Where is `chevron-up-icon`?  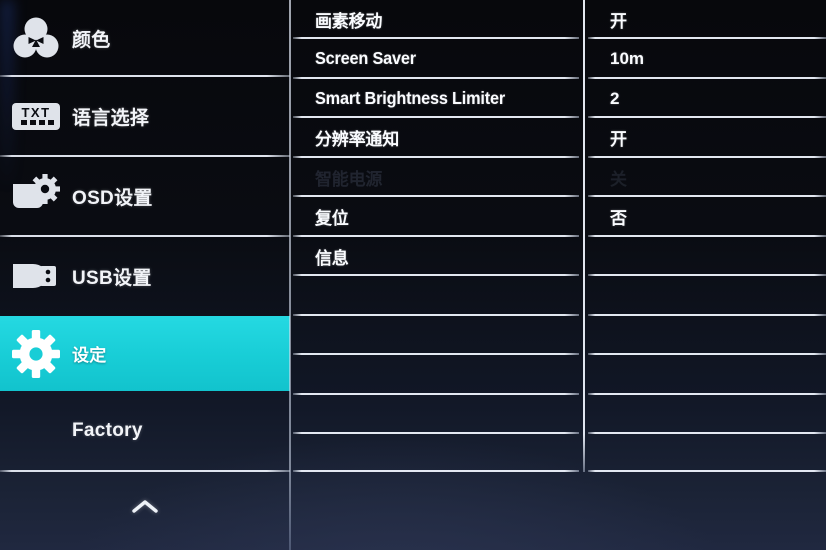 chevron-up-icon is located at coordinates (145, 506).